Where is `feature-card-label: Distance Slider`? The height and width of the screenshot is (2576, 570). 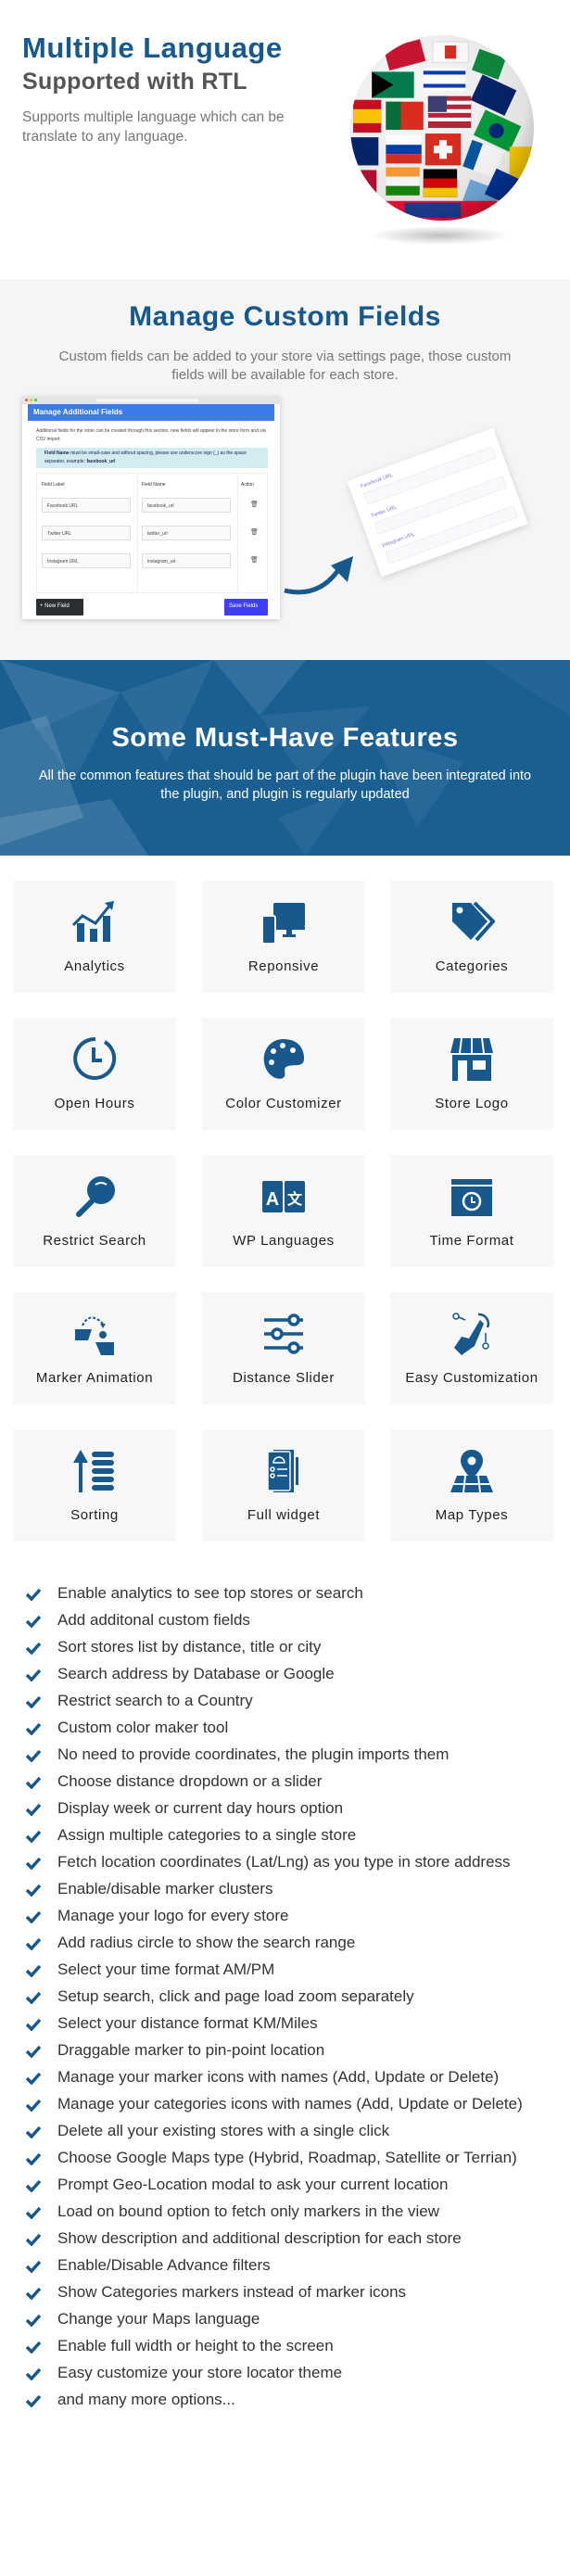 feature-card-label: Distance Slider is located at coordinates (284, 1378).